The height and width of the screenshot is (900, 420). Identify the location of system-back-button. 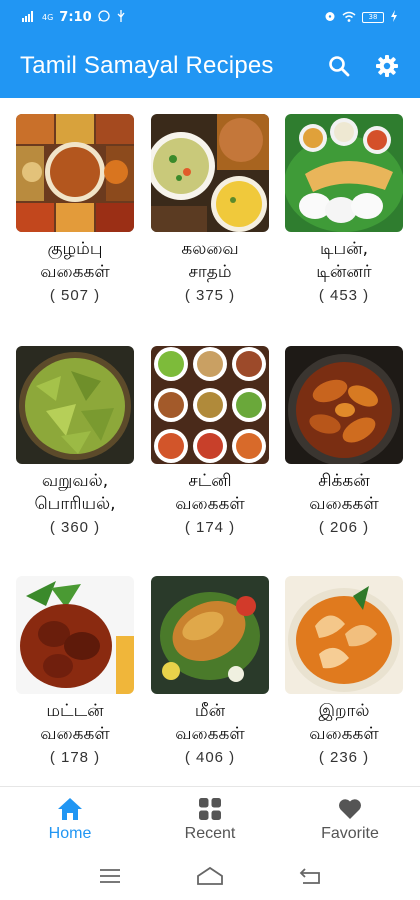
(310, 876).